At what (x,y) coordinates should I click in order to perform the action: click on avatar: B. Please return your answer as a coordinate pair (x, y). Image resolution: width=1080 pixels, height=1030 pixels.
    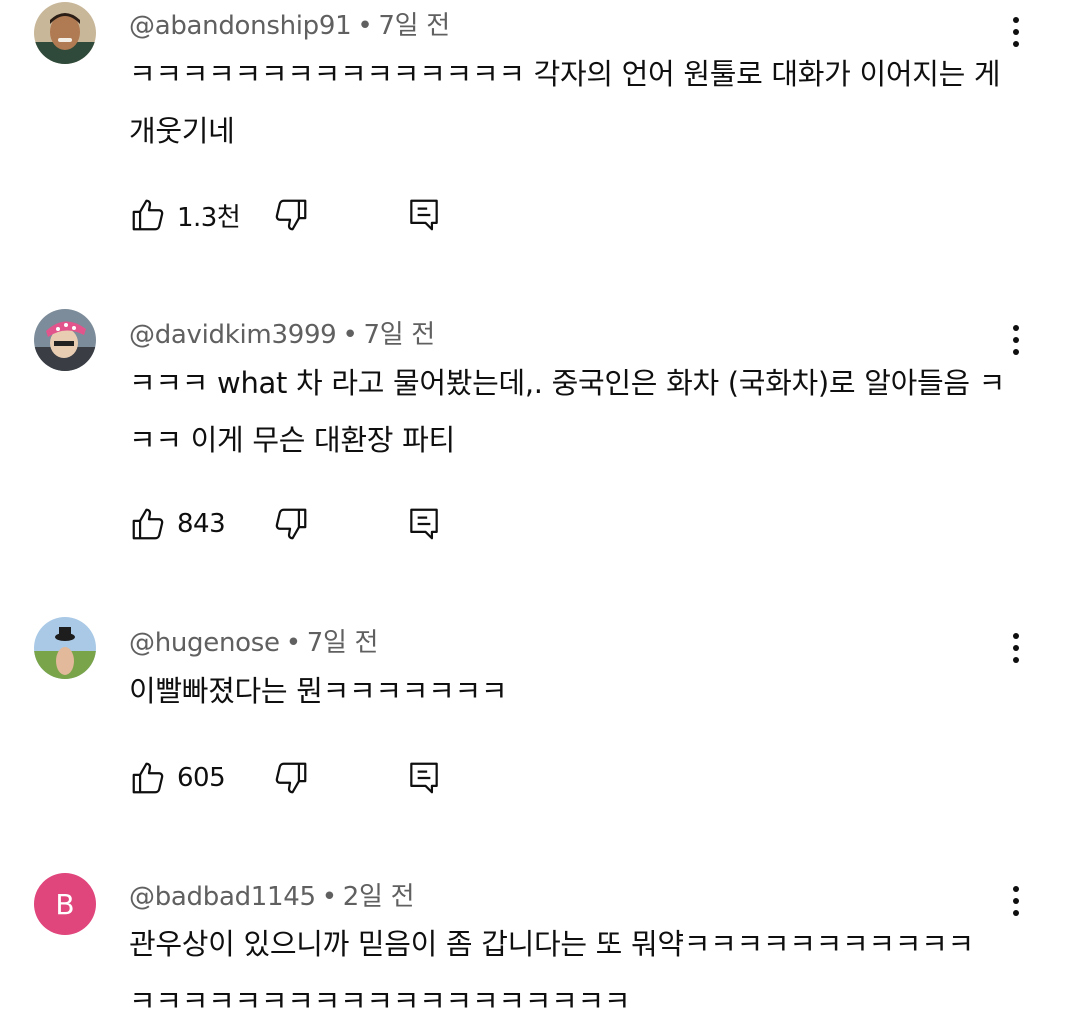
    Looking at the image, I should click on (65, 904).